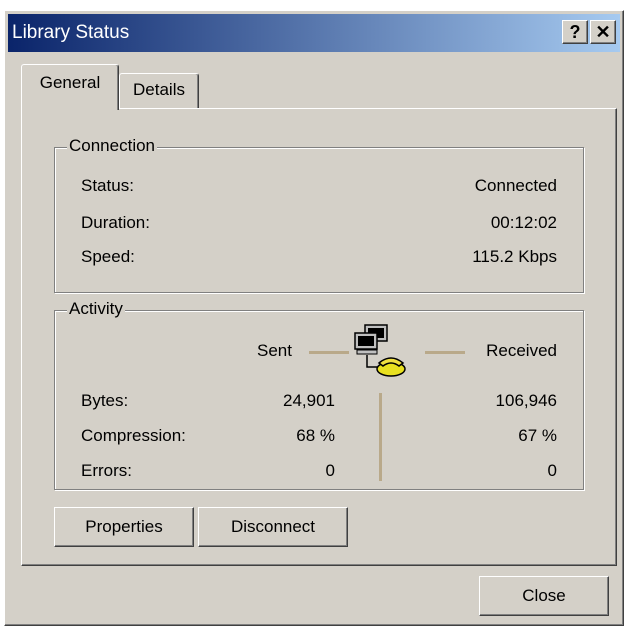 The image size is (624, 626). I want to click on window-title: Library Status, so click(71, 32).